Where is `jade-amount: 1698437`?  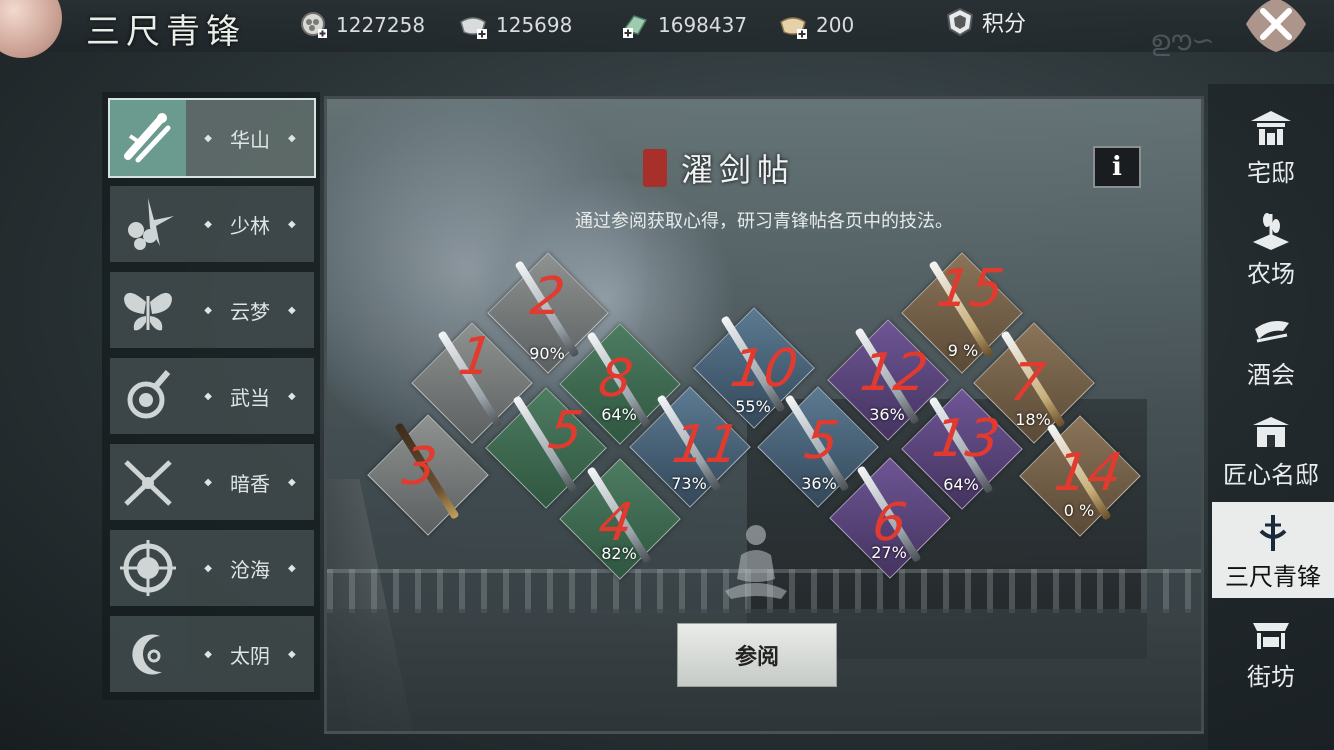 jade-amount: 1698437 is located at coordinates (703, 25).